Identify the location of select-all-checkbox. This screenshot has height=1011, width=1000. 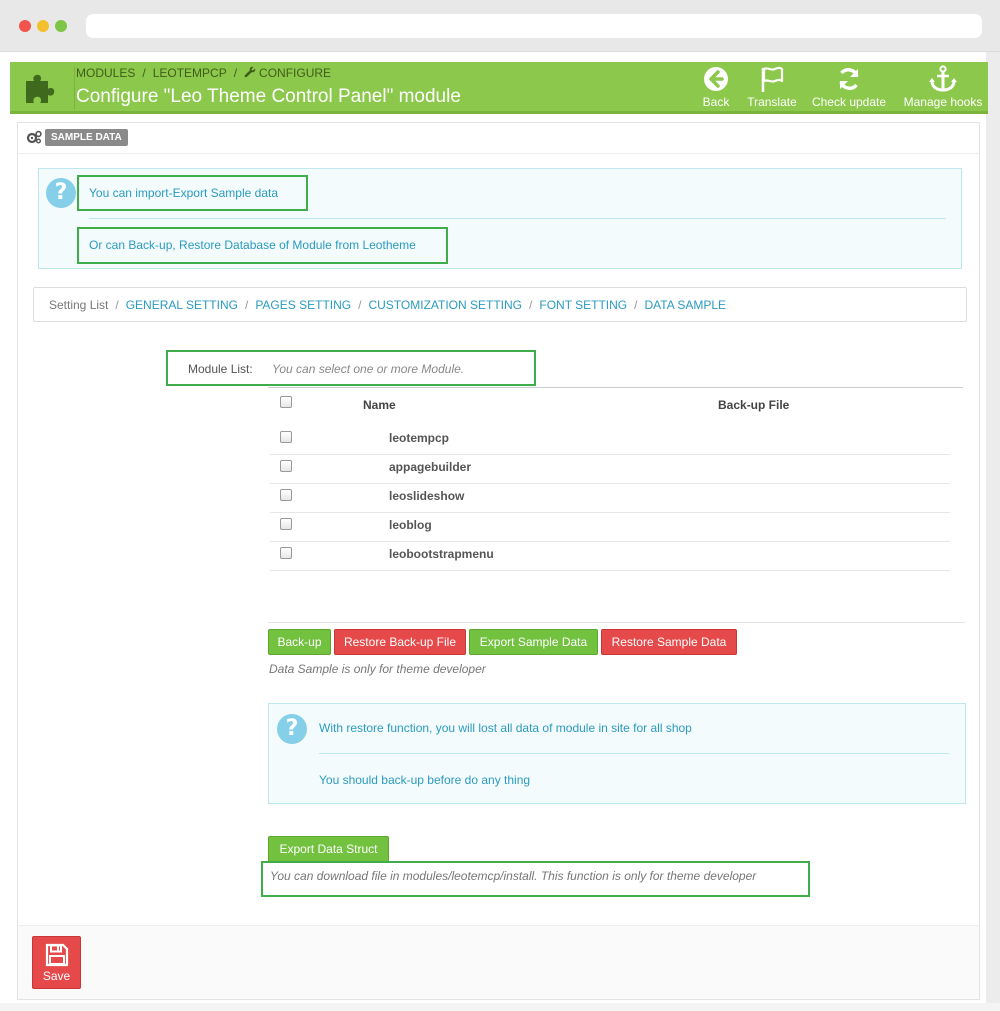
(286, 402).